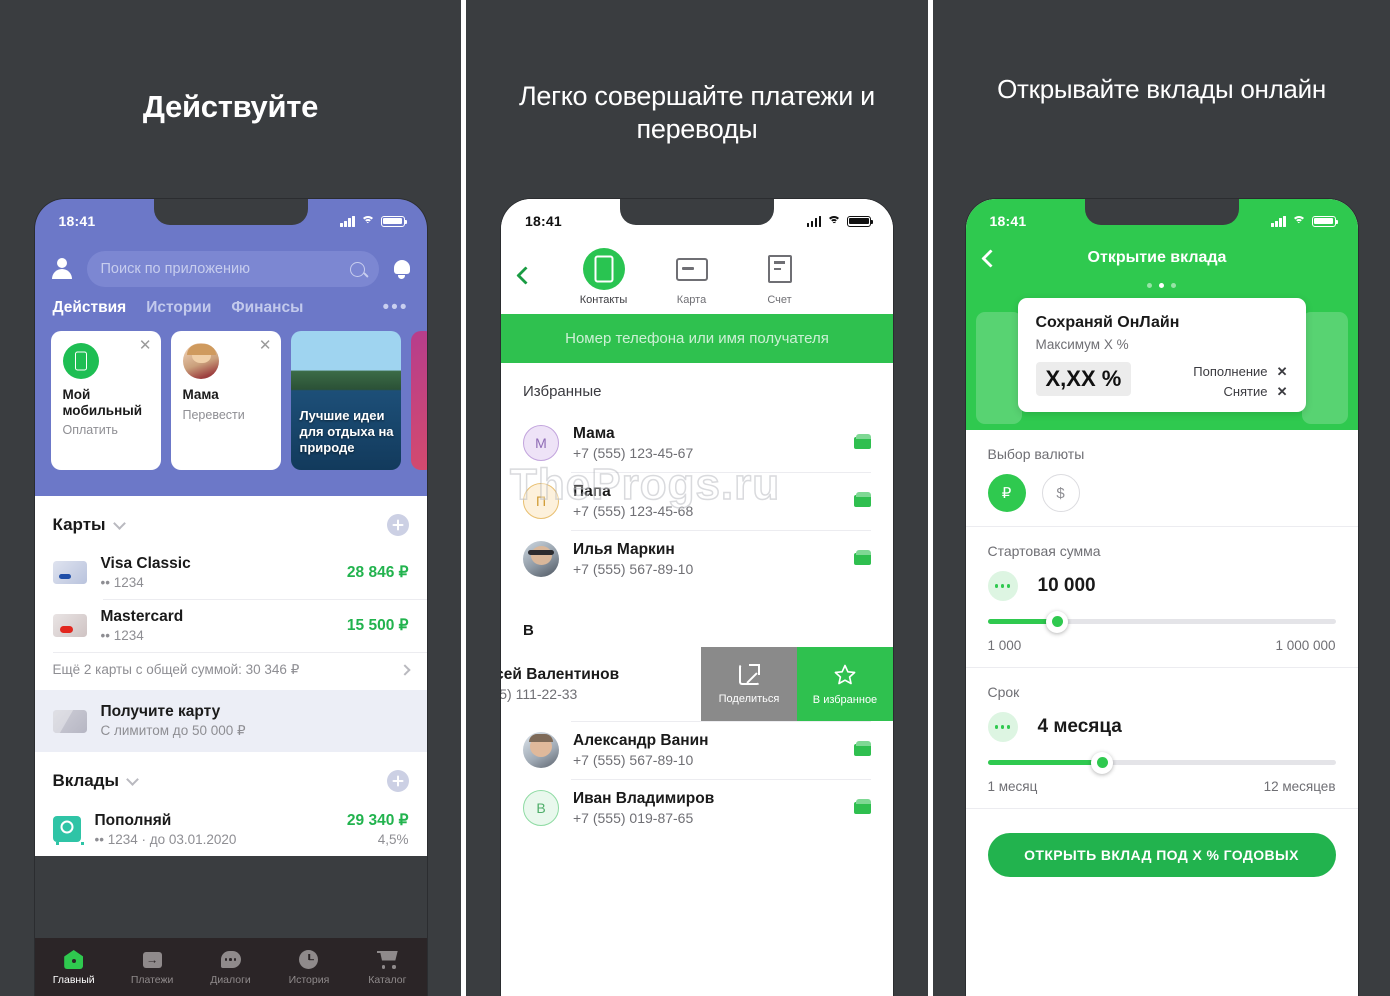 The width and height of the screenshot is (1390, 996). Describe the element at coordinates (231, 572) in the screenshot. I see `table-row: Visa Classic •• 1234 28 846 ₽` at that location.